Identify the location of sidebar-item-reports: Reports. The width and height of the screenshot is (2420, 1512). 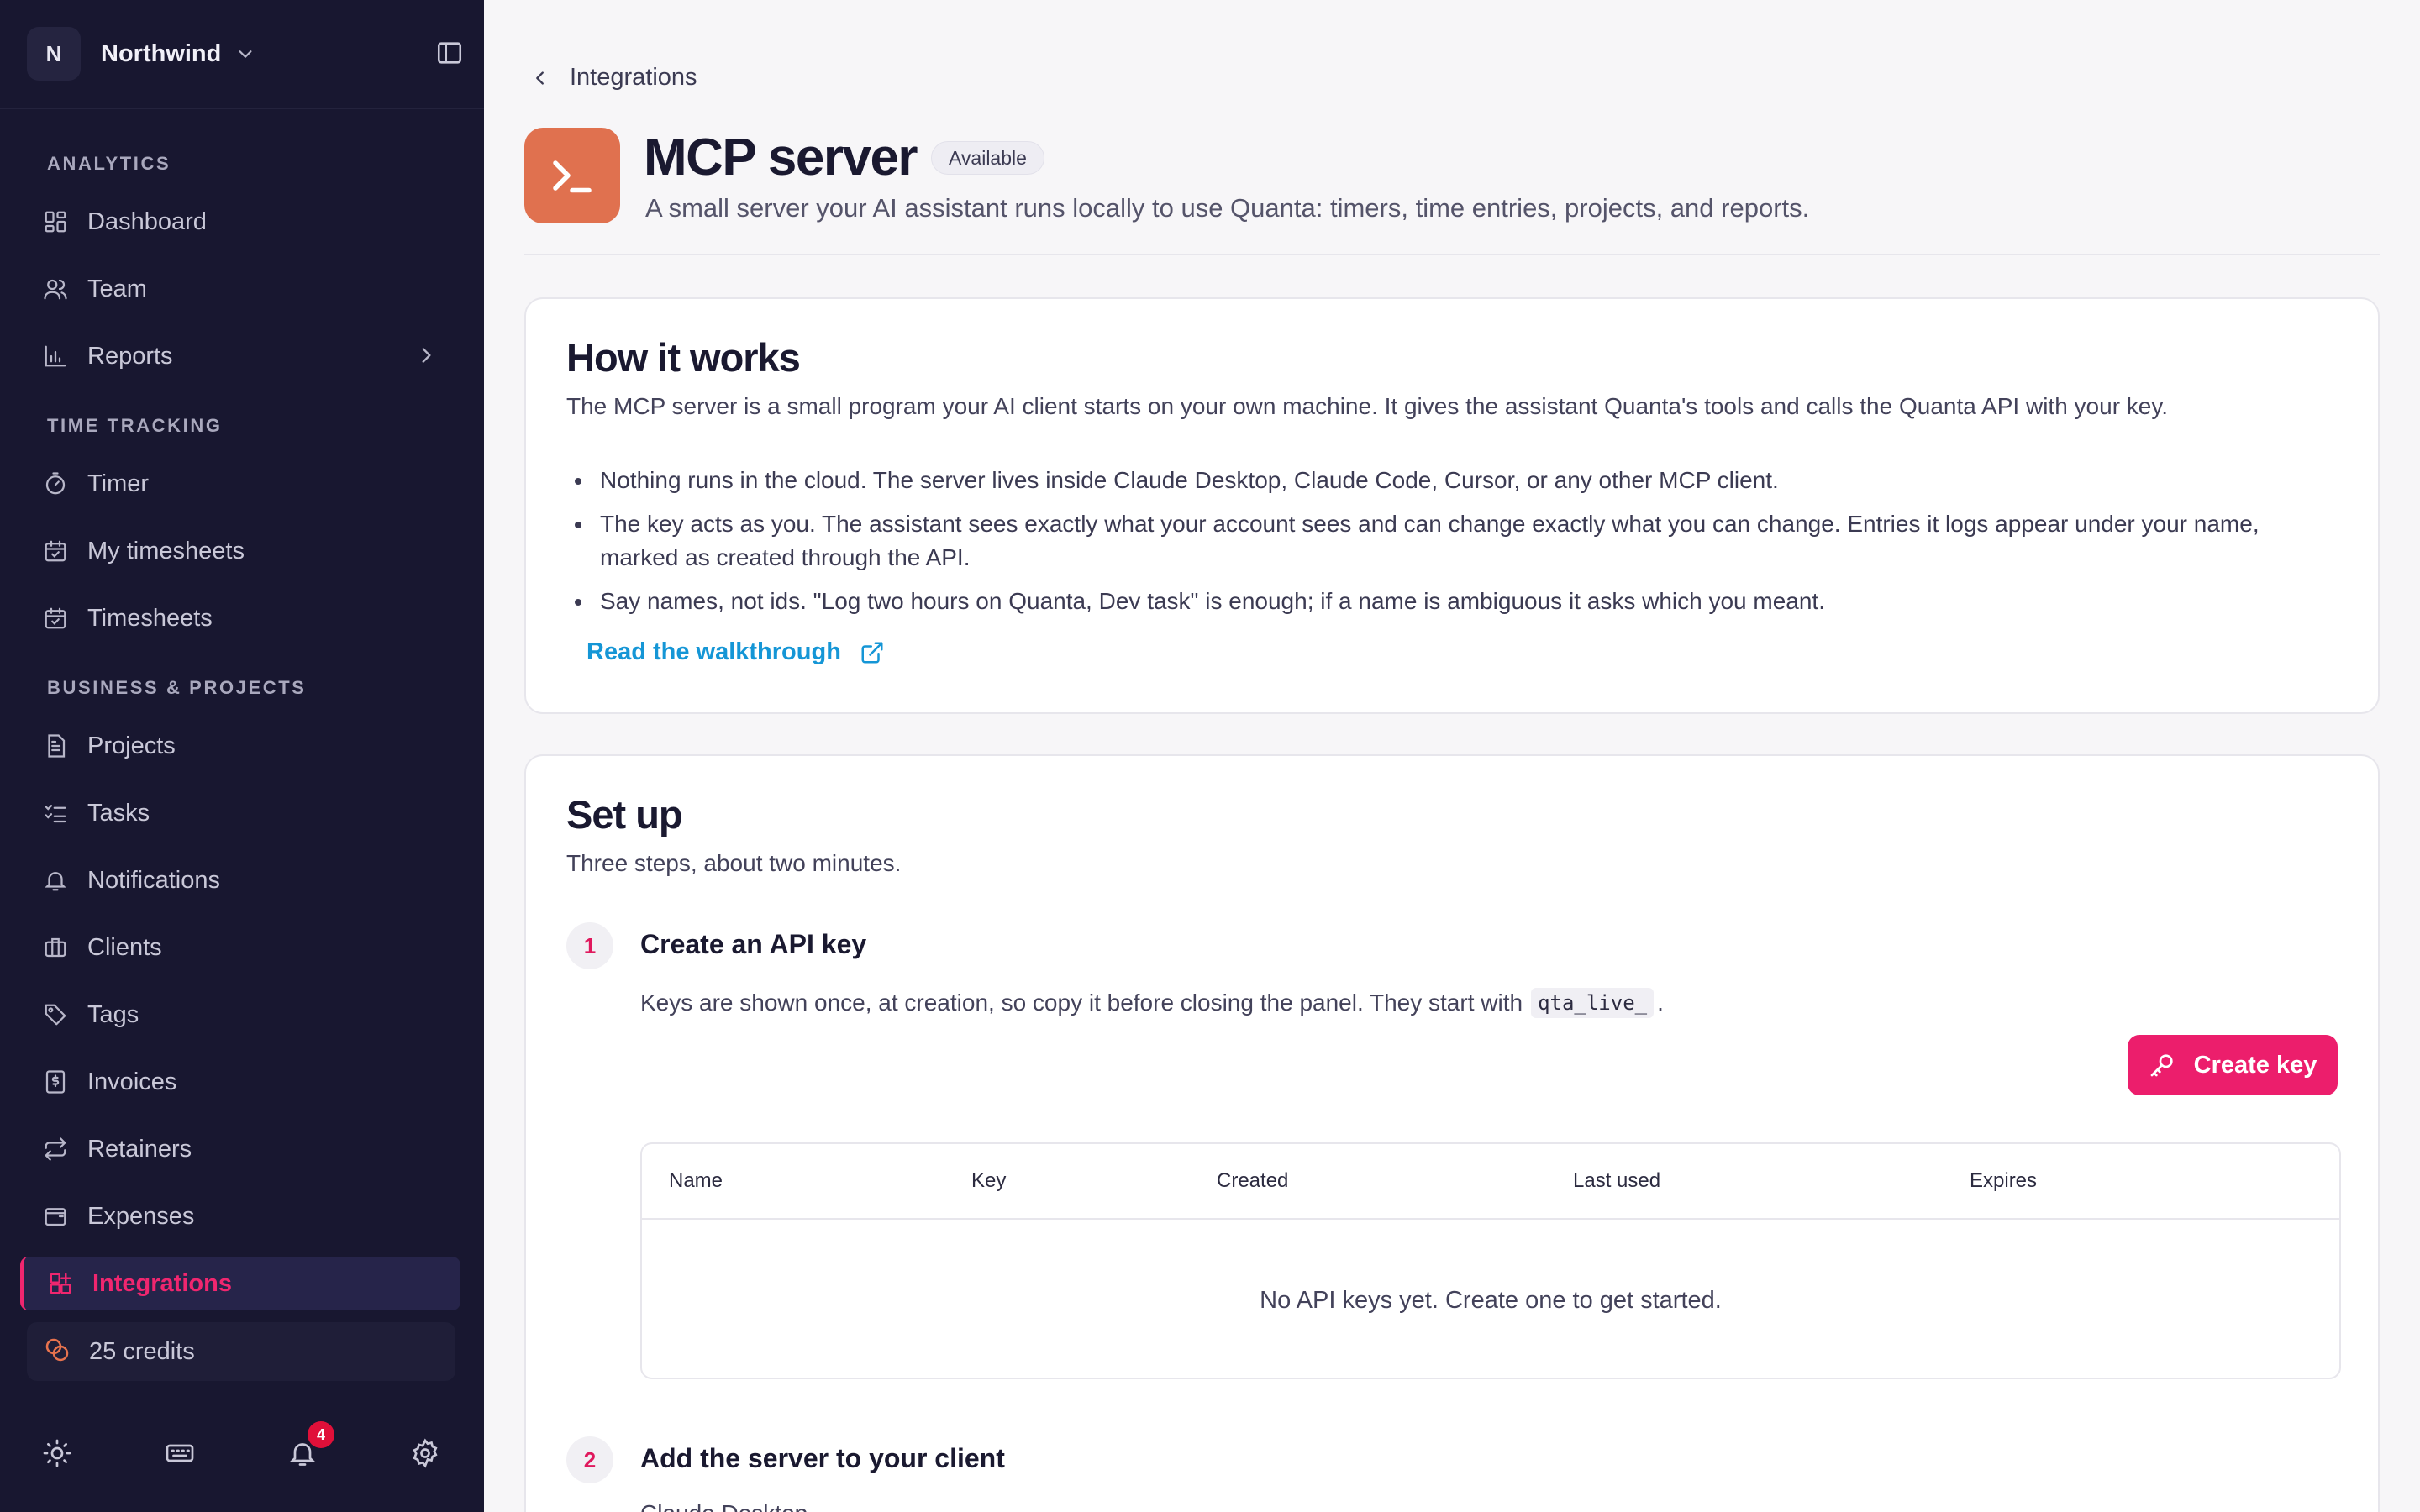
(240, 356).